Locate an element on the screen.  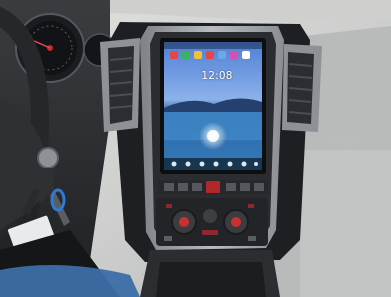
hazard-button-strip is located at coordinates (213, 187).